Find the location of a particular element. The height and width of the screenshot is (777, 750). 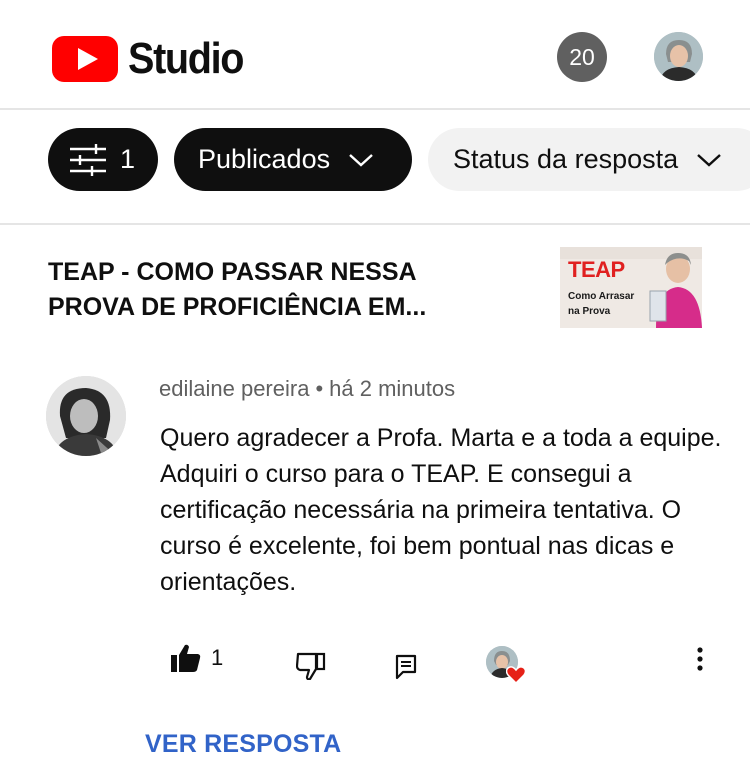

more-vert-icon is located at coordinates (700, 659).